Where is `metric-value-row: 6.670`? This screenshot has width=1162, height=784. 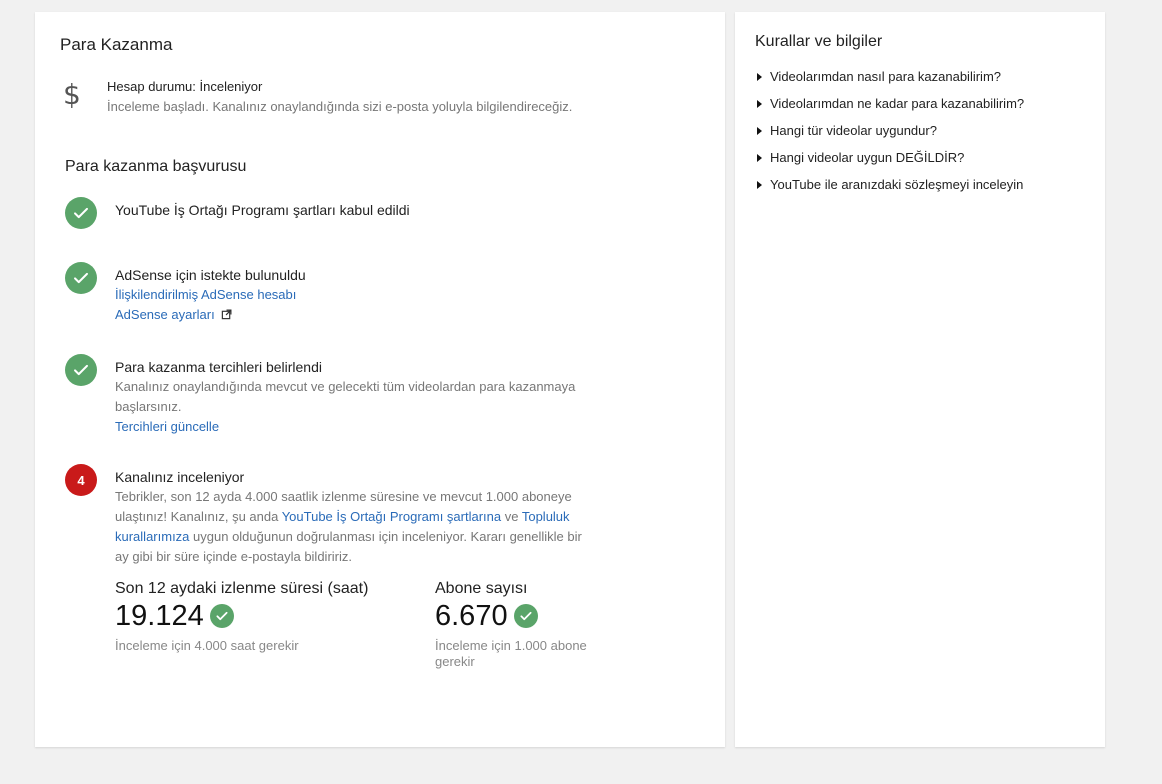
metric-value-row: 6.670 is located at coordinates (522, 616).